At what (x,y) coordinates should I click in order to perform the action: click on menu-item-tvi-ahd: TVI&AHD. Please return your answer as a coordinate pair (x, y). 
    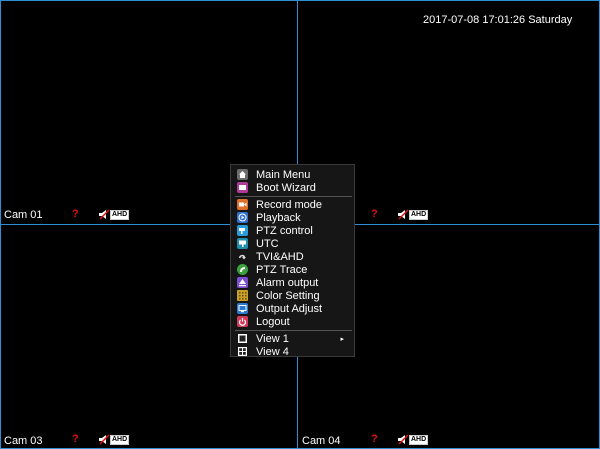
    Looking at the image, I should click on (270, 256).